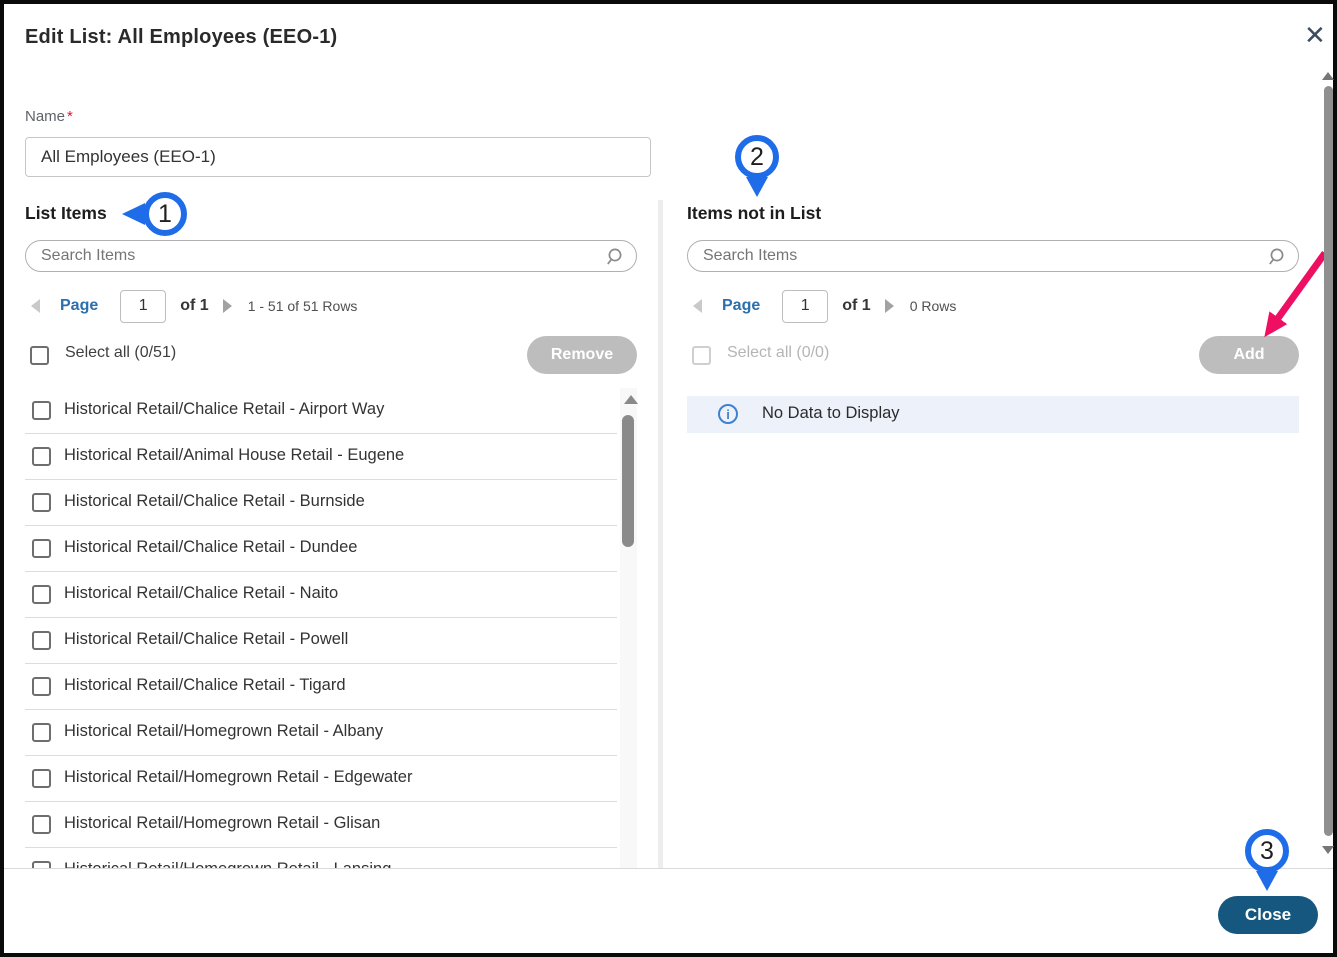 The image size is (1337, 957). Describe the element at coordinates (757, 187) in the screenshot. I see `annotation-step-2-pointer-icon` at that location.